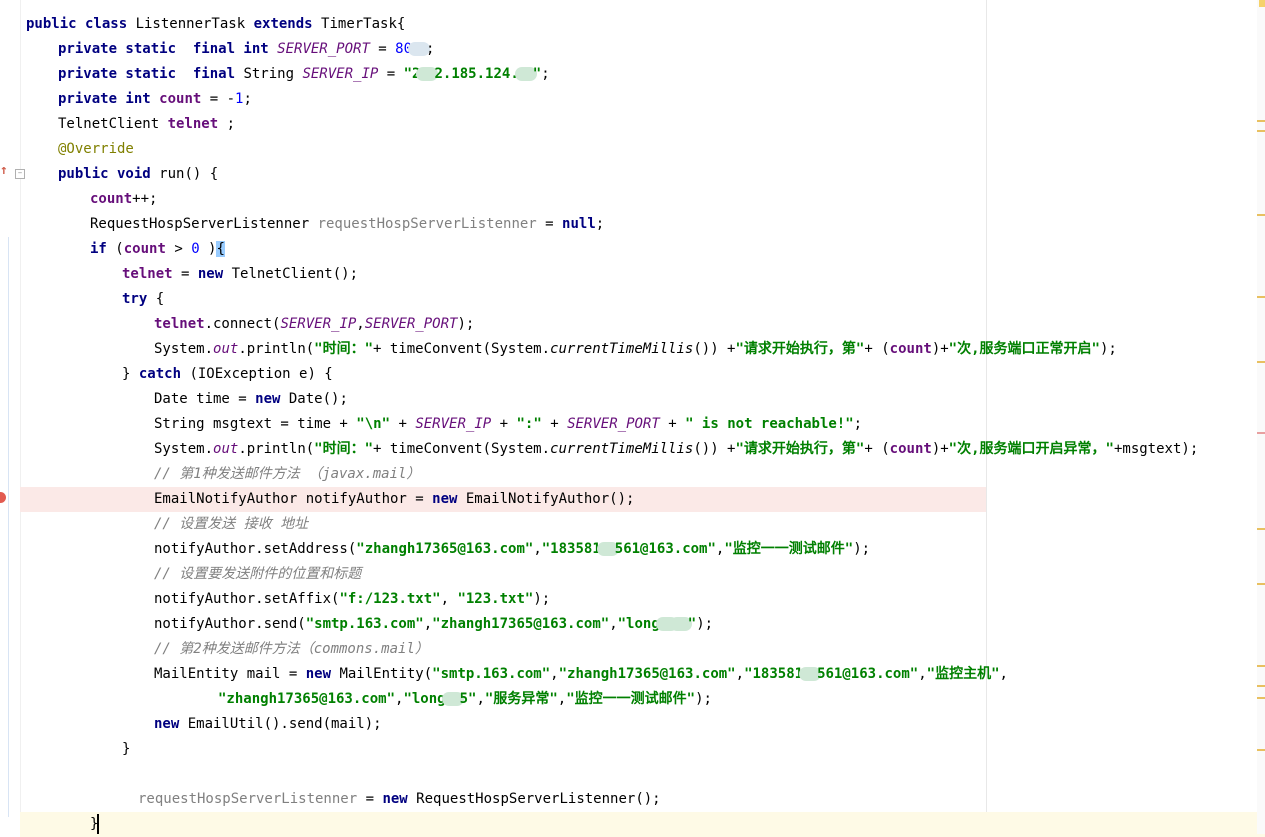 The width and height of the screenshot is (1265, 837). I want to click on code-token: ListennerTask, so click(194, 24).